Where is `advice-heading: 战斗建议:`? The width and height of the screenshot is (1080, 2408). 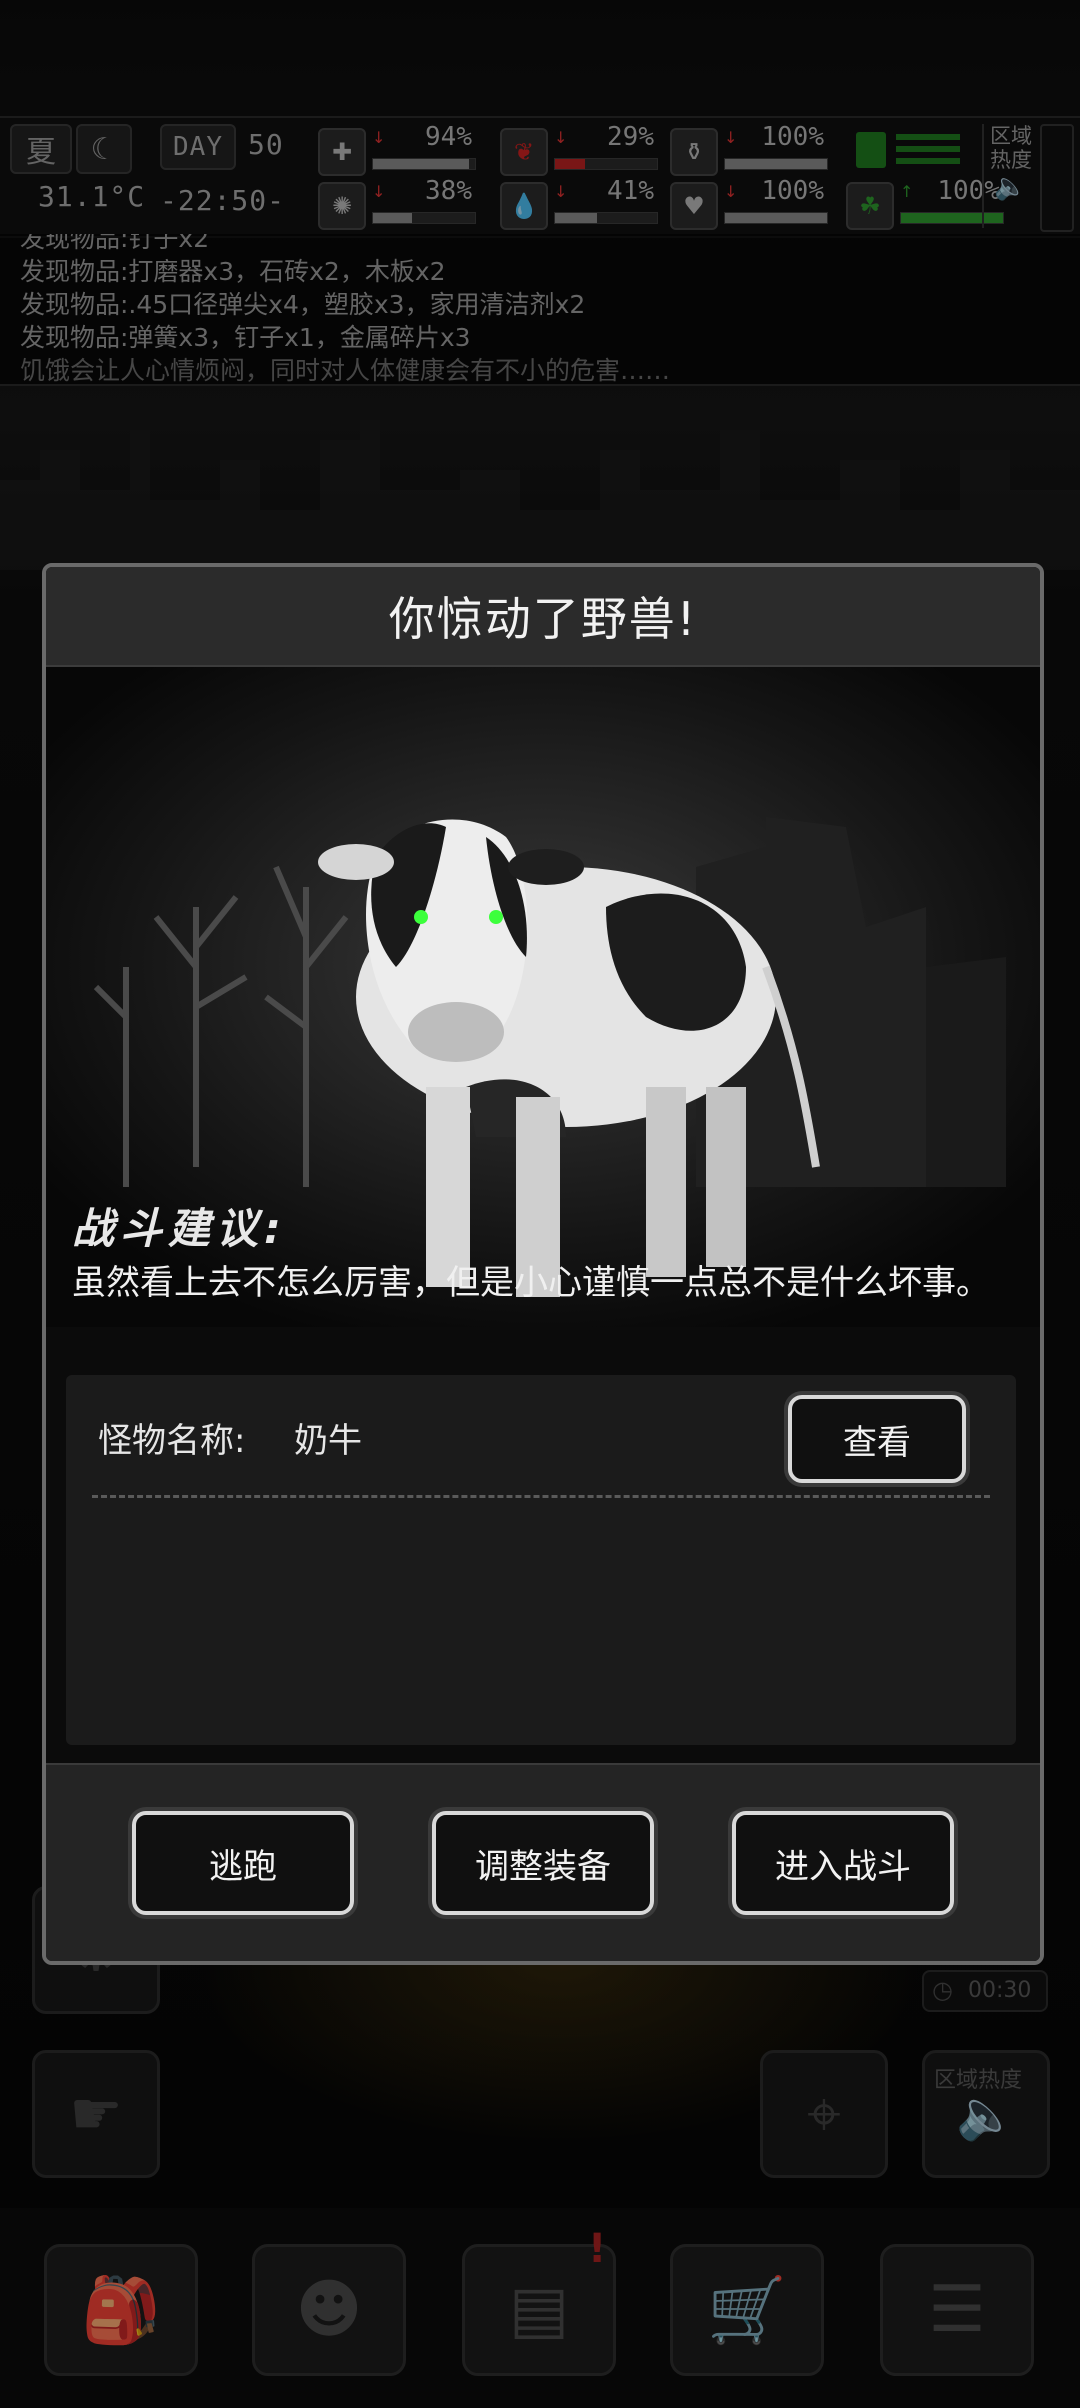
advice-heading: 战斗建议: is located at coordinates (179, 1228).